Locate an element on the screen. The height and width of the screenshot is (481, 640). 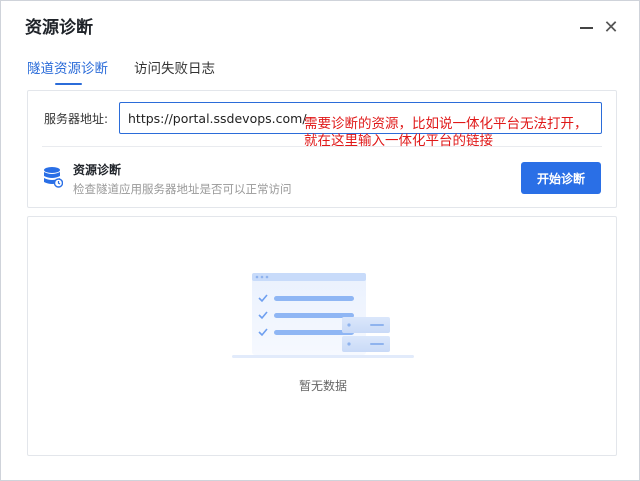
red-annotation: 需要诊断的资源，比如说一体化平台无法打开， 就在这里输入一体化平台的链接 is located at coordinates (446, 133).